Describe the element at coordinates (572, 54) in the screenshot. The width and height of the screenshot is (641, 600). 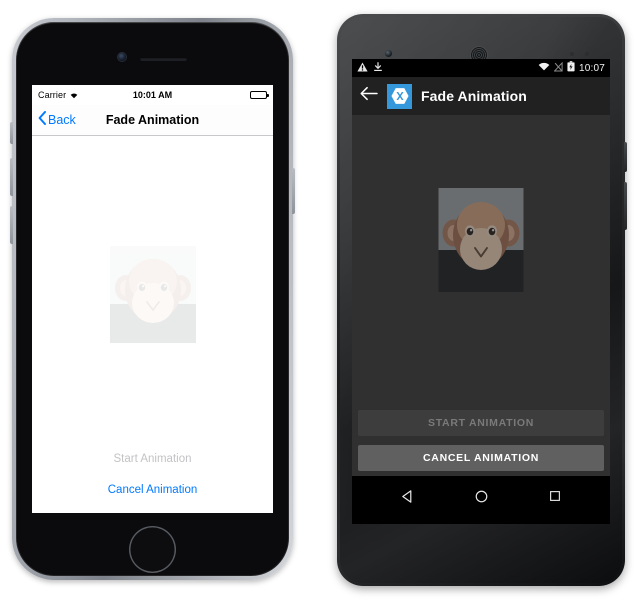
I see `proximity-sensor-icon` at that location.